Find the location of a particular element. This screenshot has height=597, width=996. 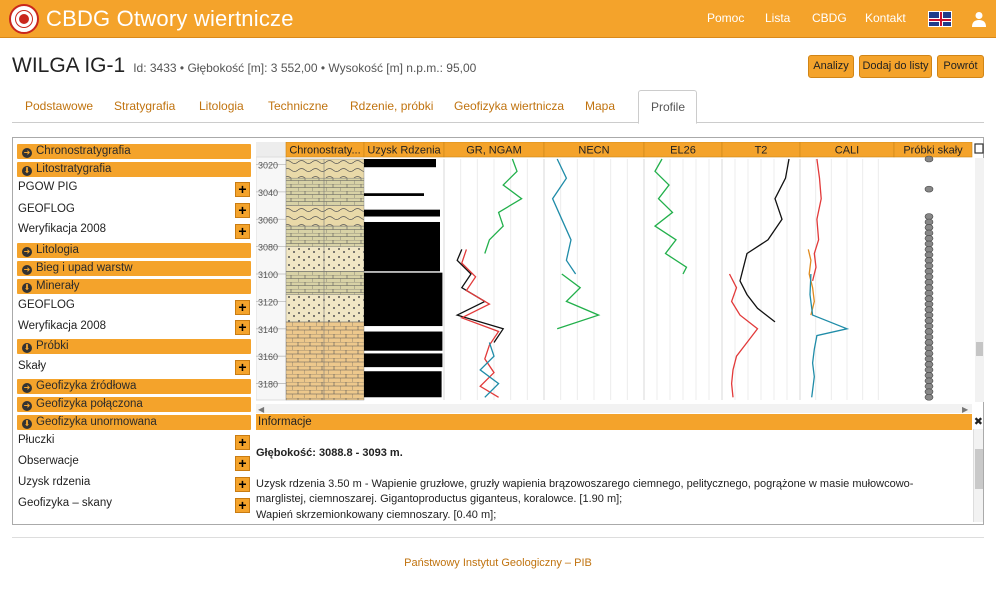

scroll-left-icon: ◀ is located at coordinates (261, 409).